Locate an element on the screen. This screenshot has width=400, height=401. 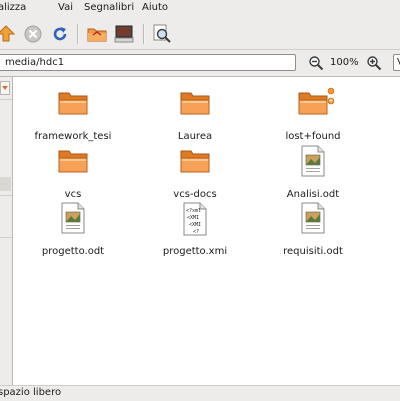
zoom-out-button is located at coordinates (316, 63).